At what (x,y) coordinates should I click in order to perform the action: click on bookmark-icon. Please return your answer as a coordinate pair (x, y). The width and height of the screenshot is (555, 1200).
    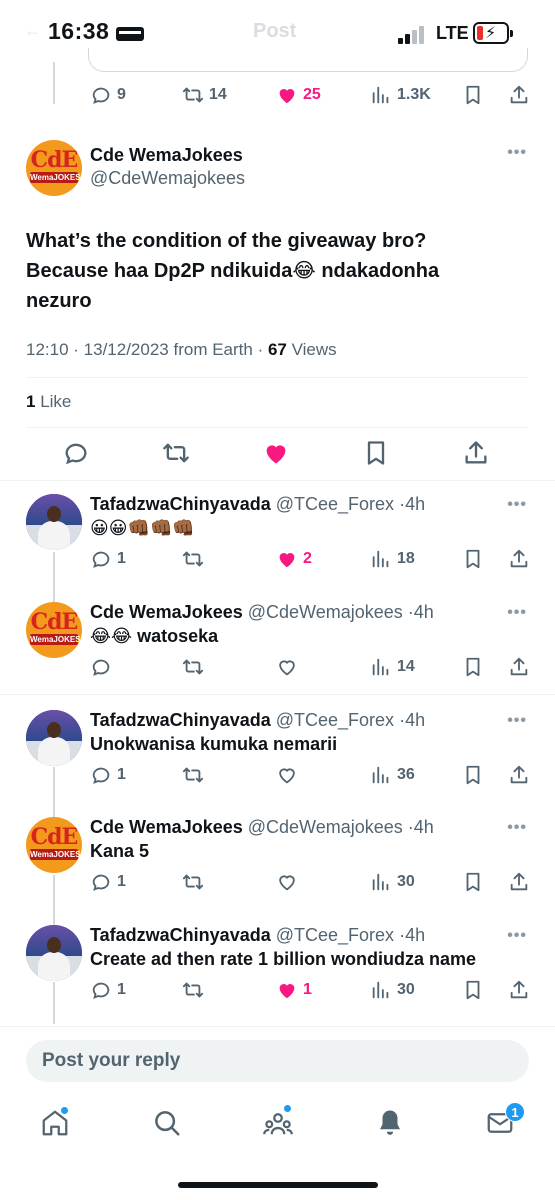
    Looking at the image, I should click on (473, 95).